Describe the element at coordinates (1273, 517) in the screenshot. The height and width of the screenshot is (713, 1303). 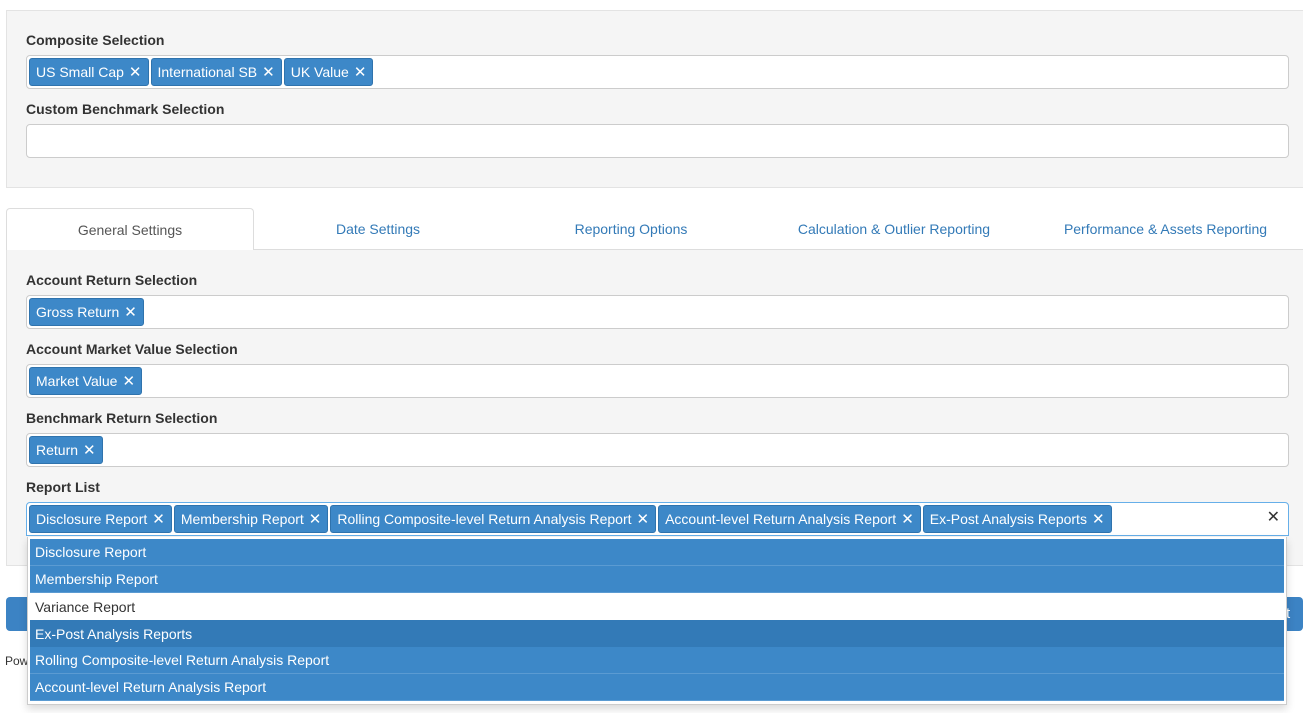
I see `clear-all-icon: ✕` at that location.